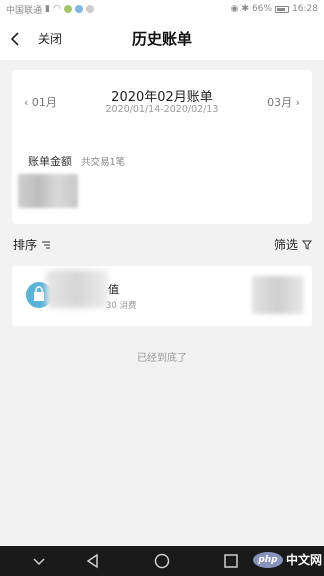 This screenshot has height=576, width=324. Describe the element at coordinates (50, 38) in the screenshot. I see `close-button: 关闭` at that location.